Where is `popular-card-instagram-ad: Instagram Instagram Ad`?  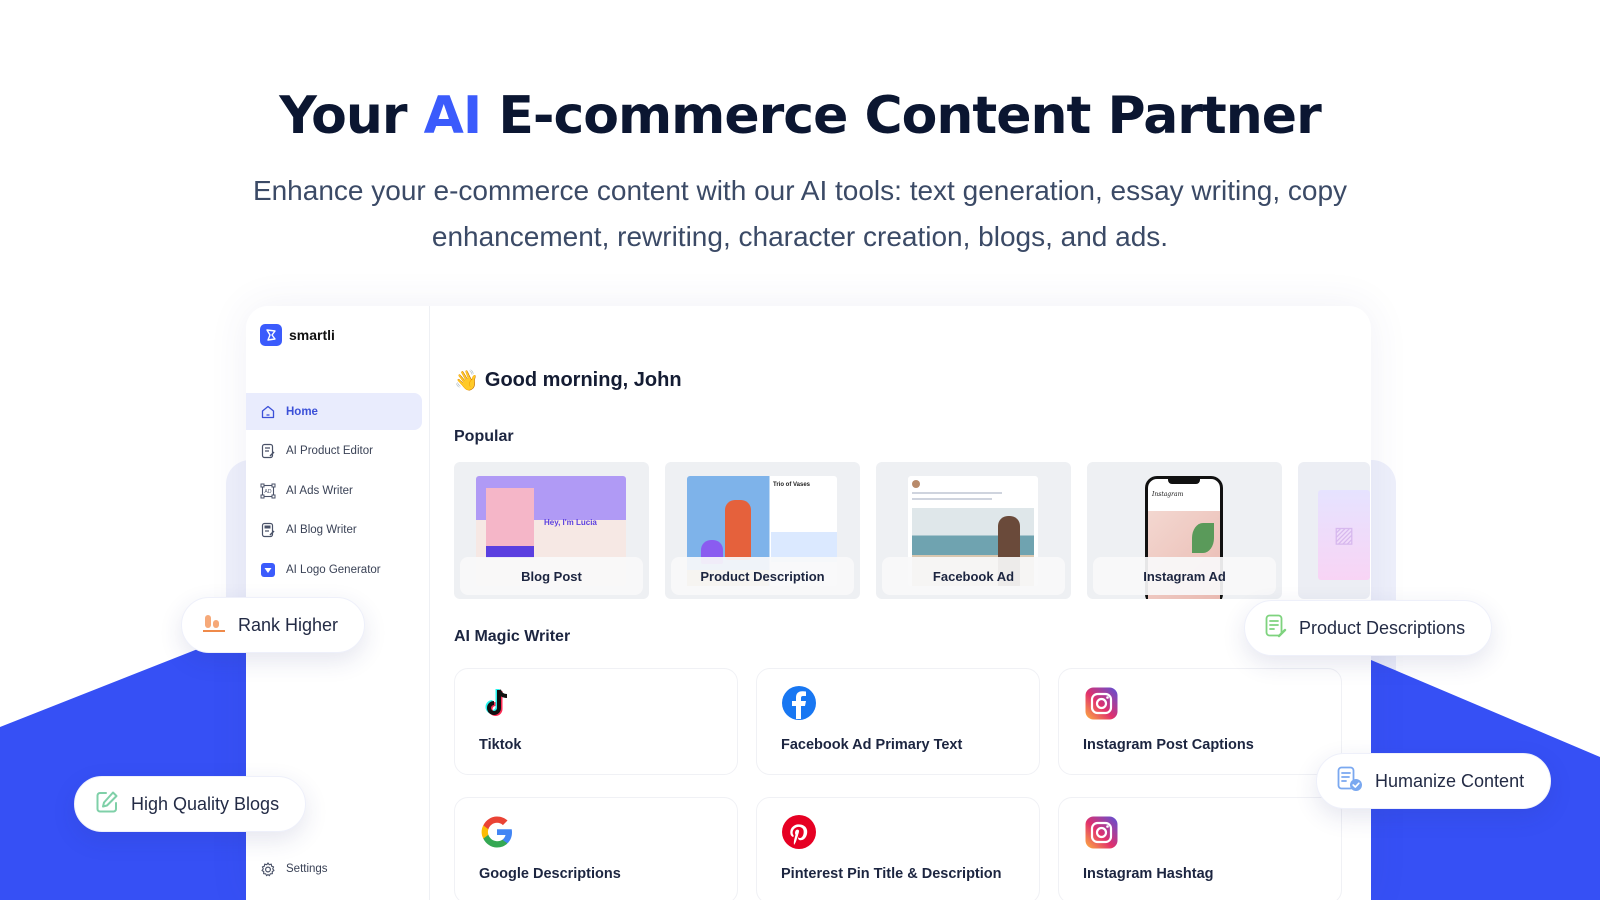 popular-card-instagram-ad: Instagram Instagram Ad is located at coordinates (1184, 530).